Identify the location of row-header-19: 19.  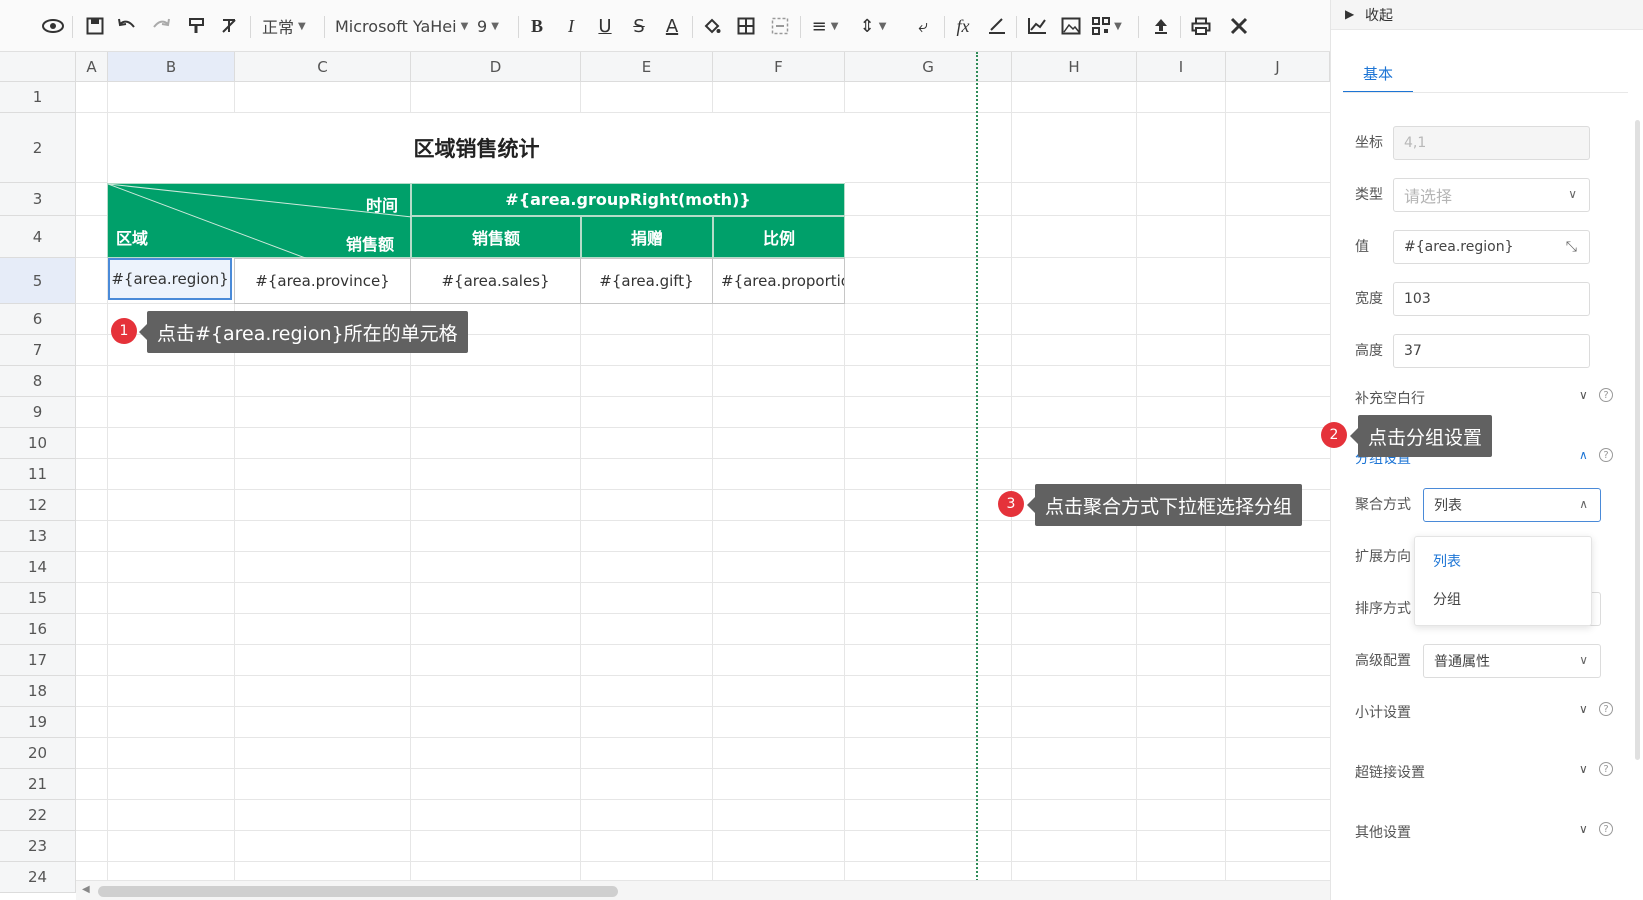
(38, 722).